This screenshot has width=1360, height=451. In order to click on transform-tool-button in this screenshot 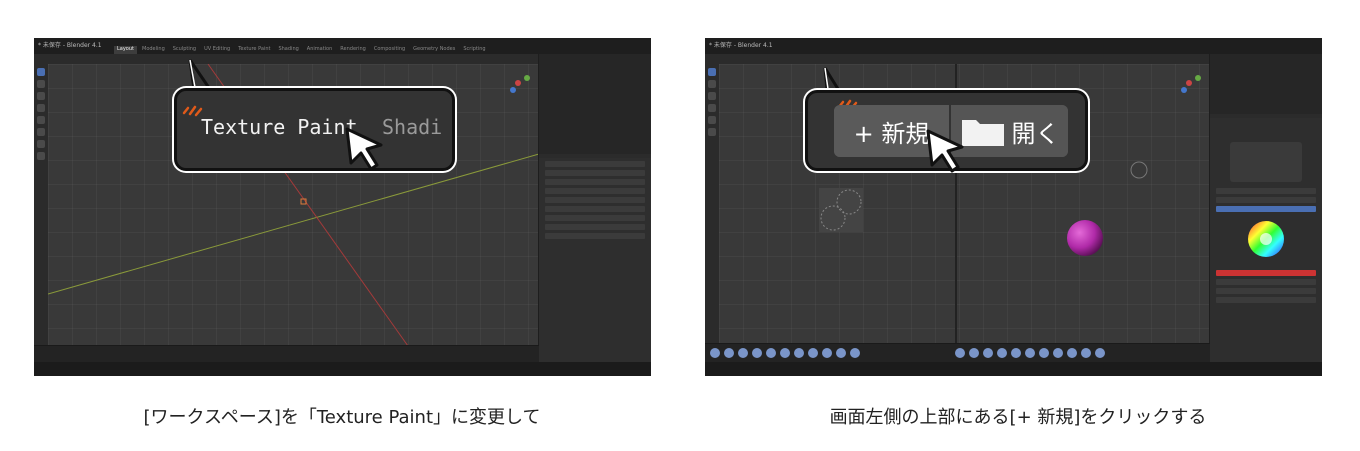, I will do `click(41, 132)`.